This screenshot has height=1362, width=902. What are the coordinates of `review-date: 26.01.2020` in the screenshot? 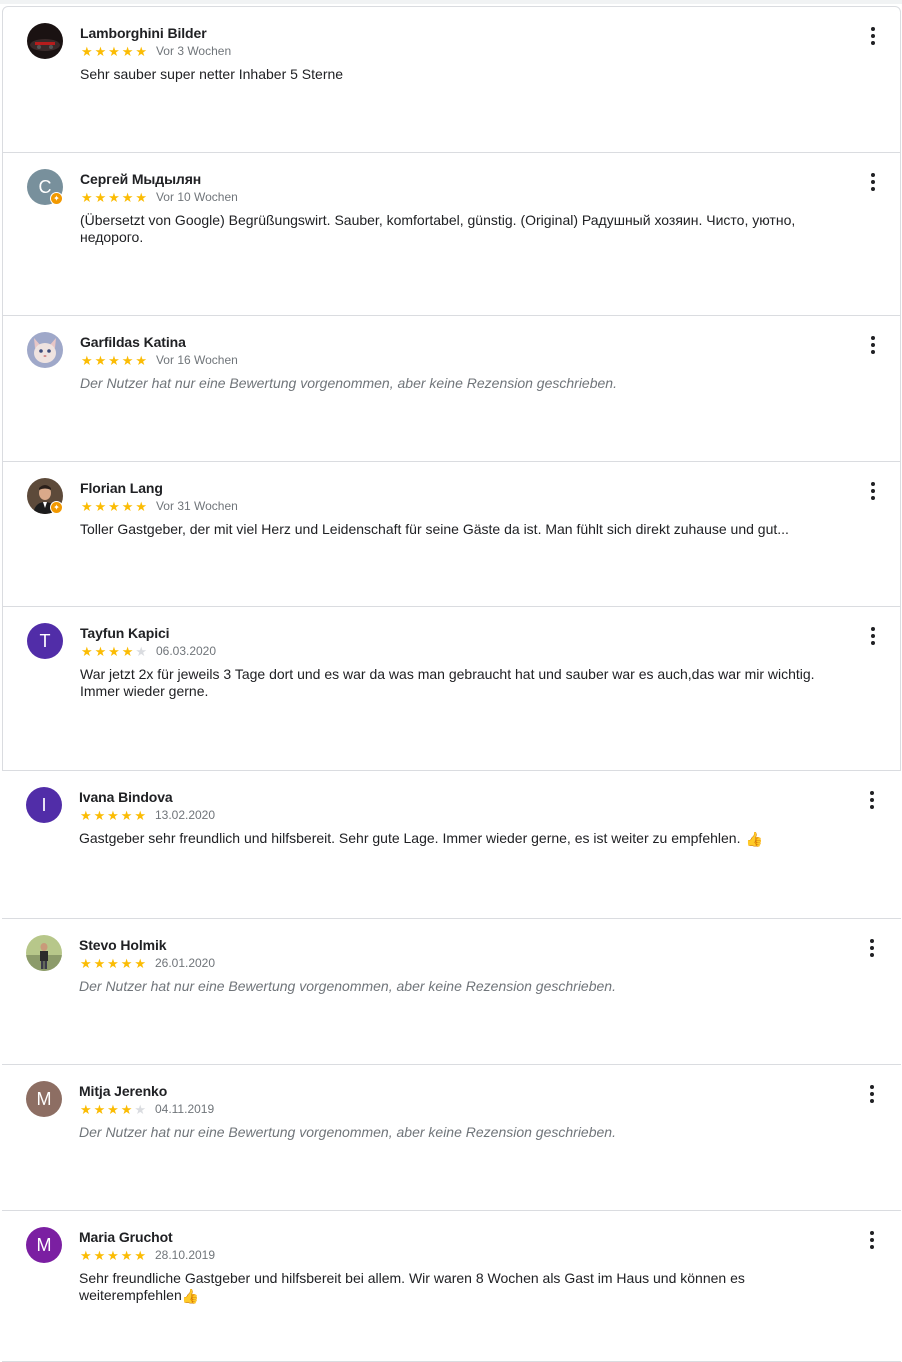 It's located at (185, 963).